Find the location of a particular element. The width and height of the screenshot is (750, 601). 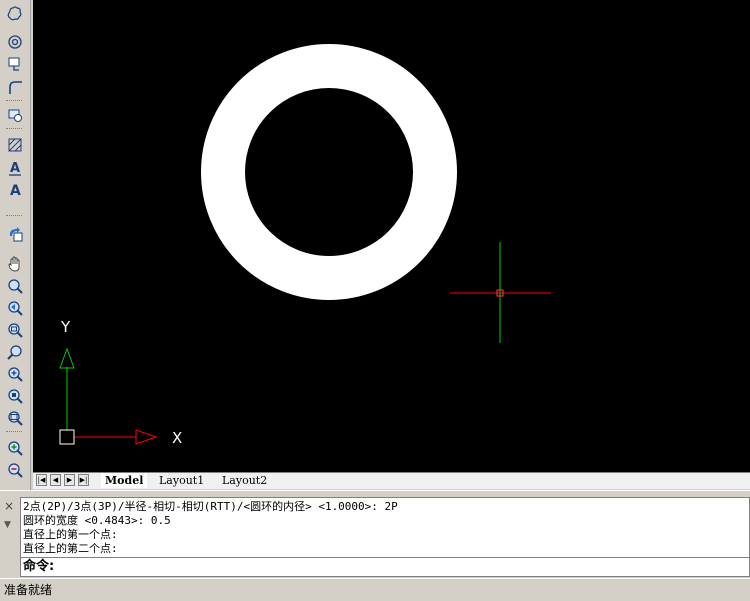

revision-cloud-icon is located at coordinates (14, 13).